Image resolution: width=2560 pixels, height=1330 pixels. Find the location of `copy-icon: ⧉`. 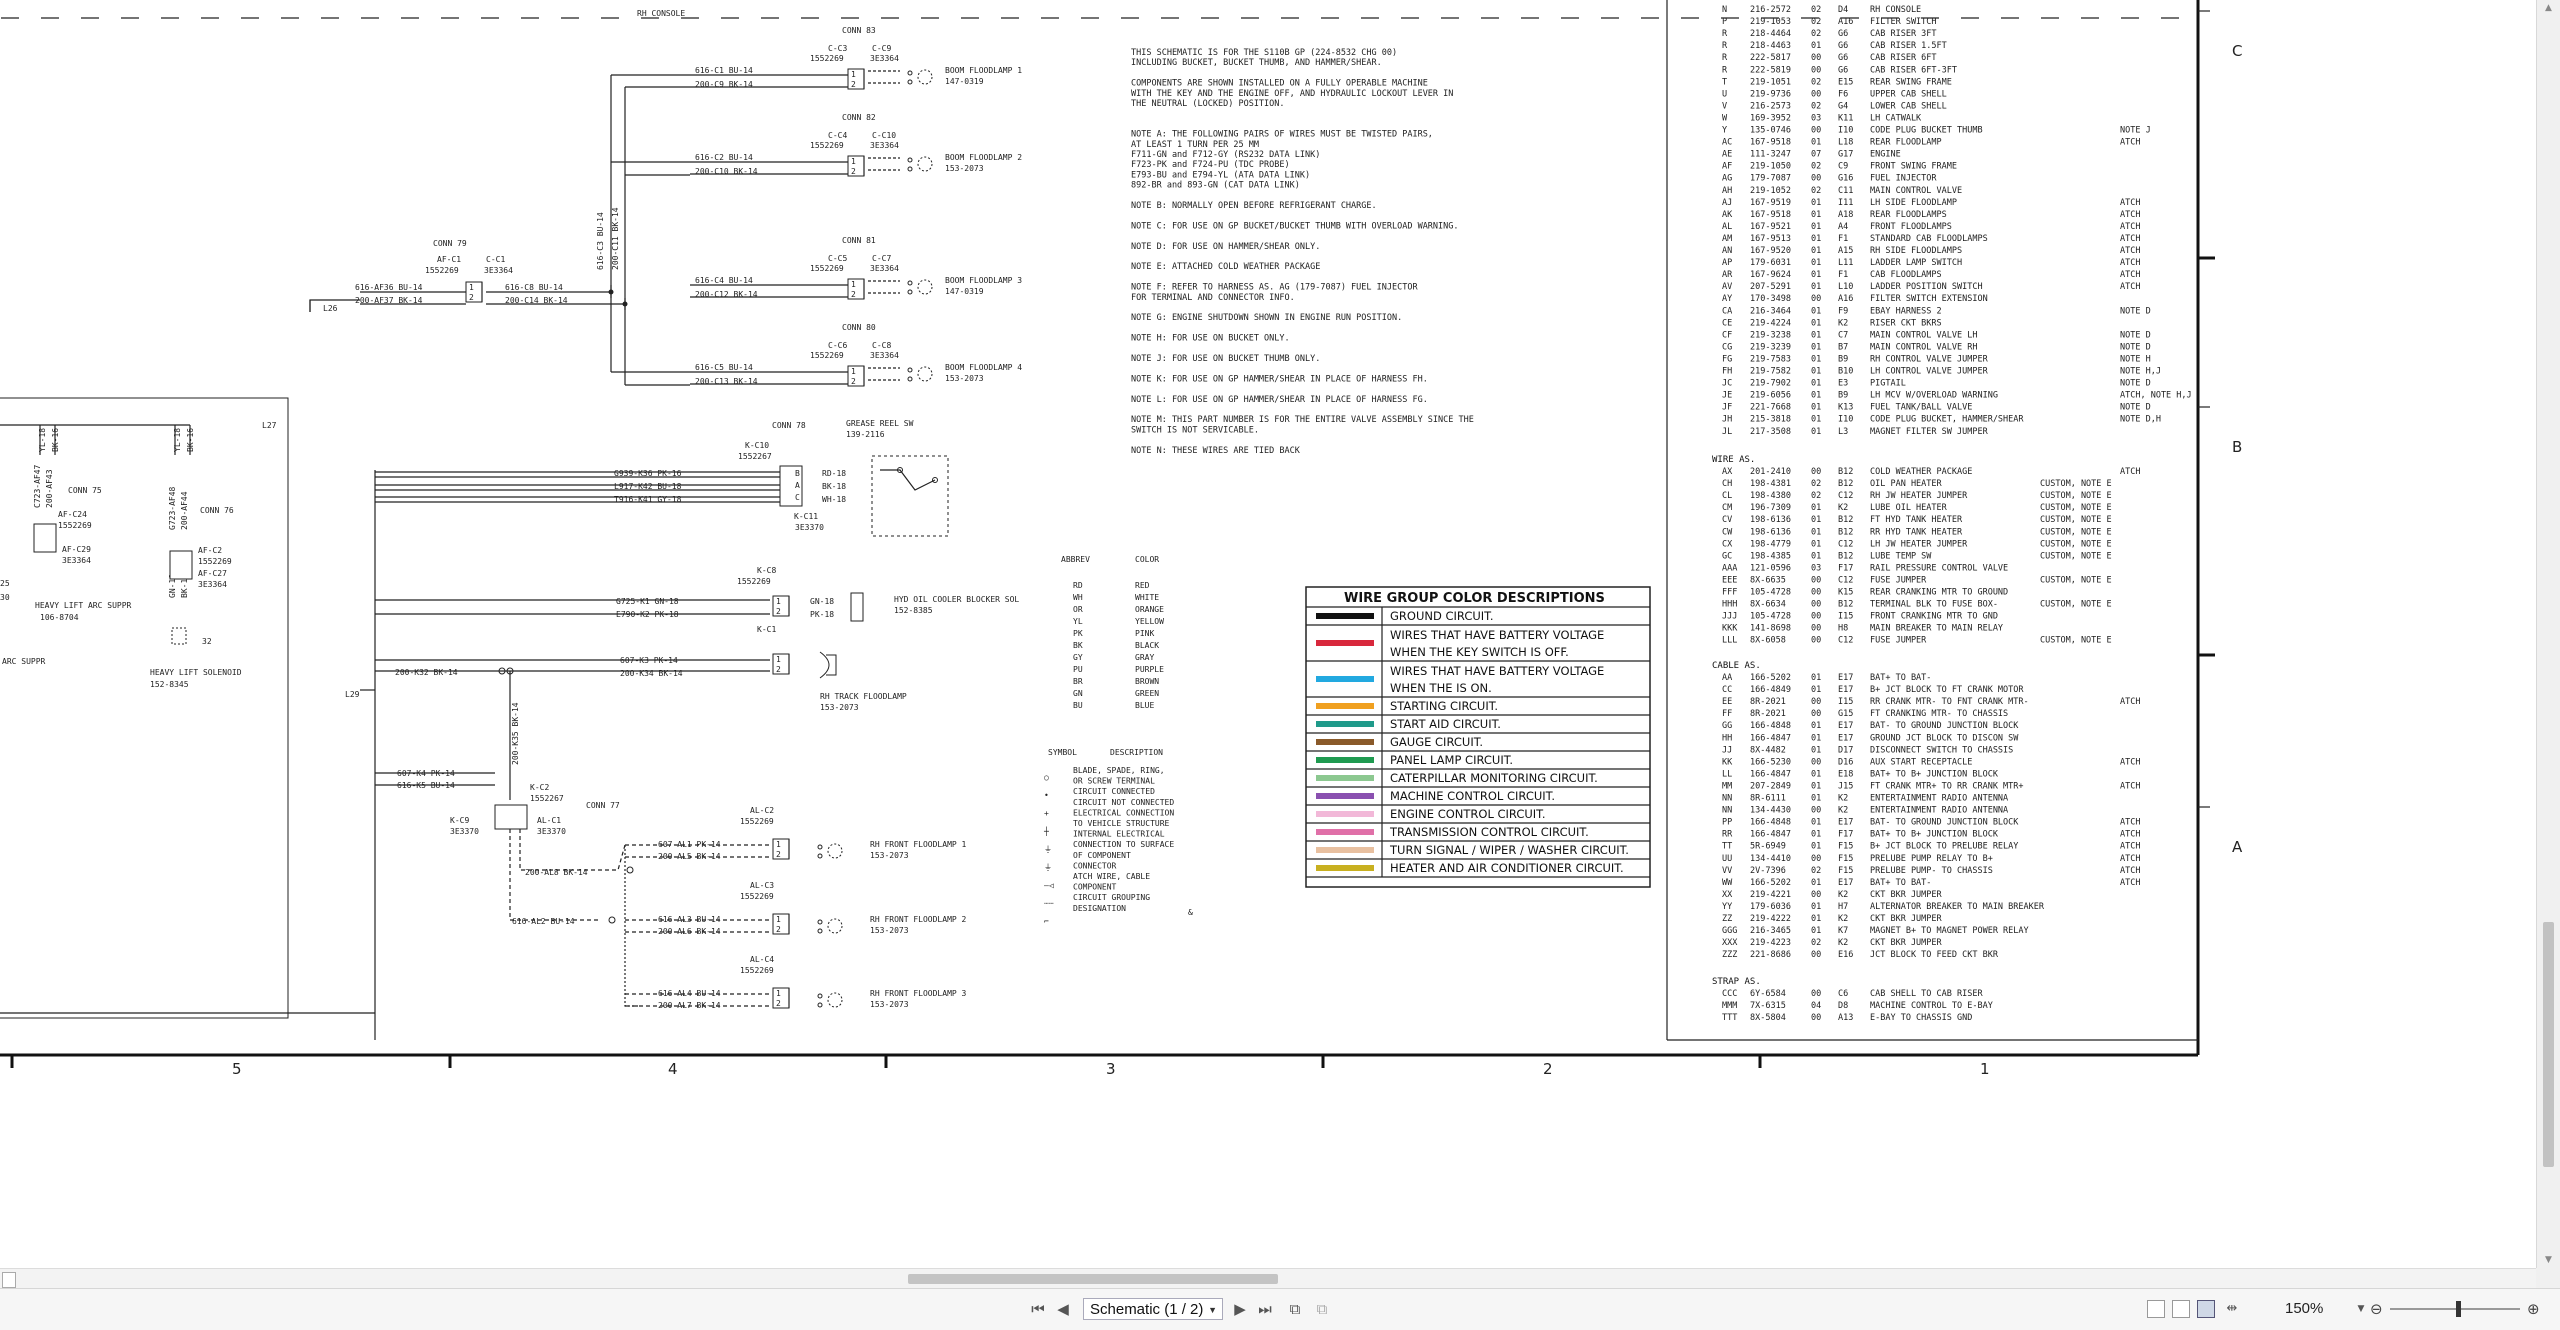

copy-icon: ⧉ is located at coordinates (1295, 1309).